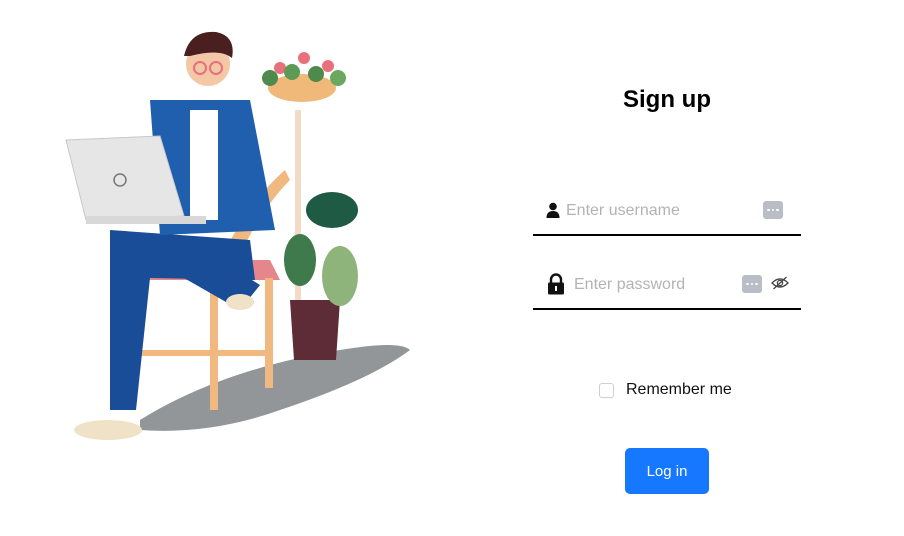  What do you see at coordinates (667, 99) in the screenshot?
I see `form-title: Sign up` at bounding box center [667, 99].